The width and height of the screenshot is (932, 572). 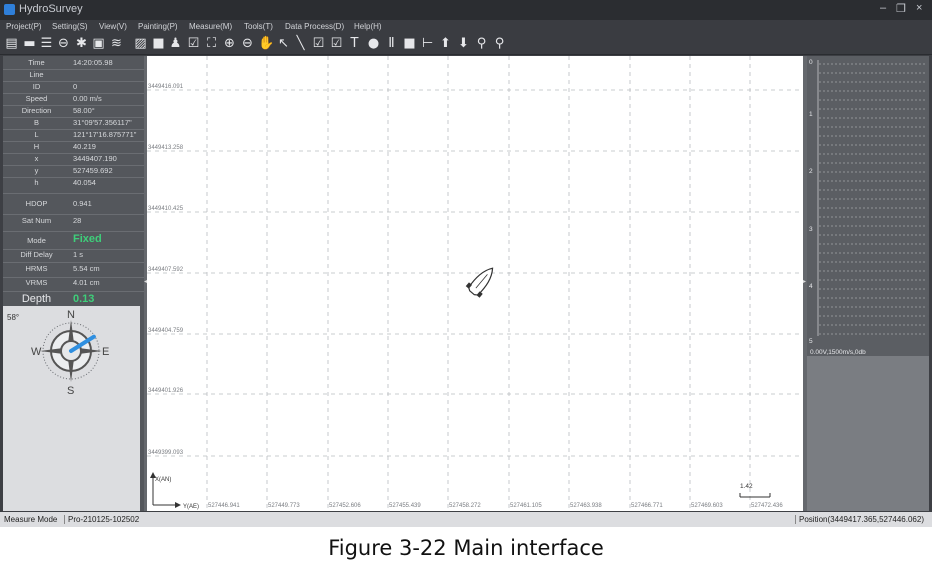 What do you see at coordinates (229, 43) in the screenshot?
I see `zoom-in-icon: ⊕` at bounding box center [229, 43].